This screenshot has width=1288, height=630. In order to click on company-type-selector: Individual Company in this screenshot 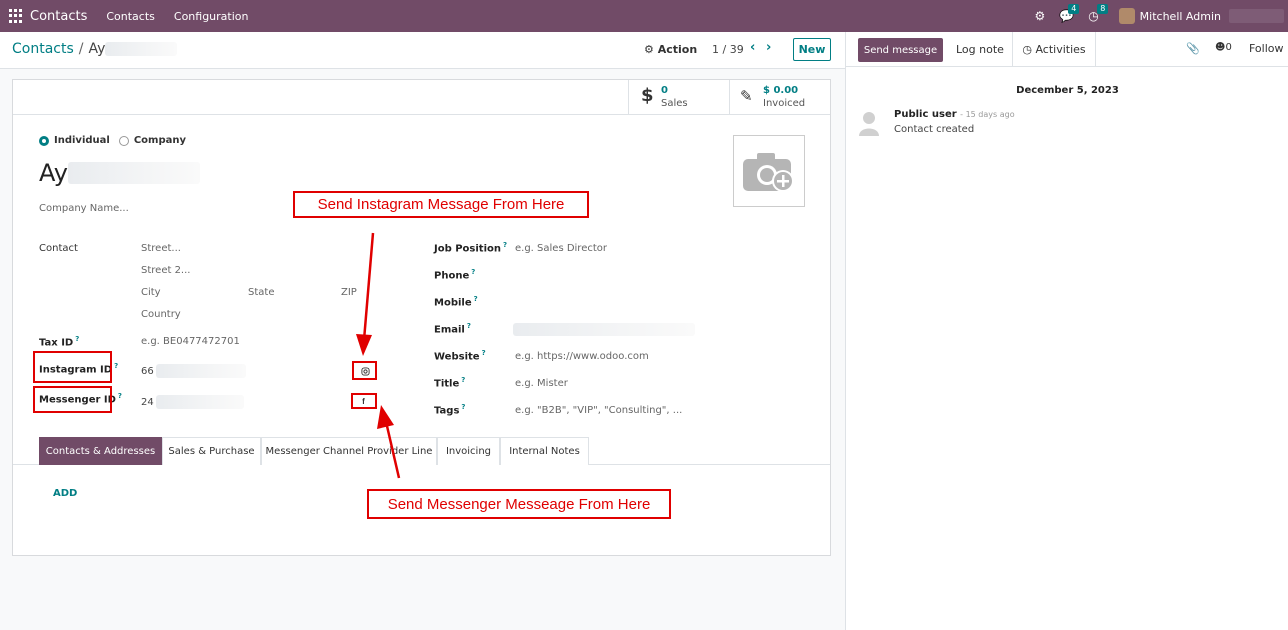, I will do `click(117, 140)`.